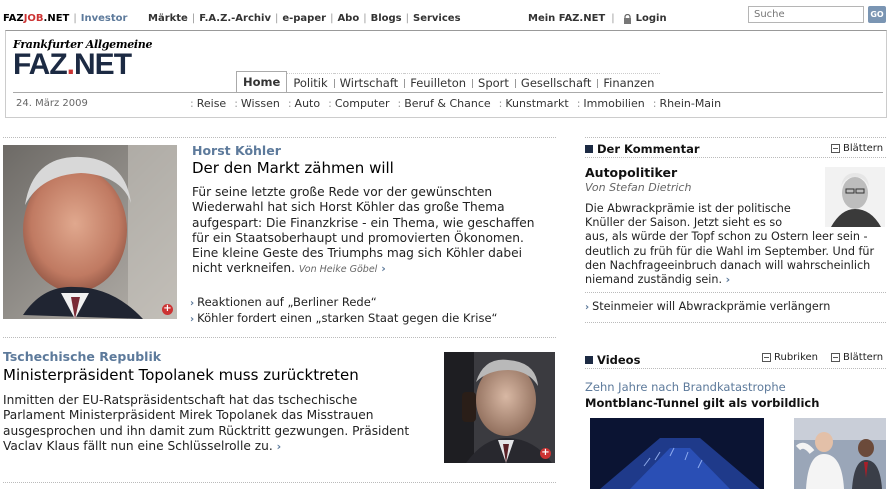 This screenshot has height=489, width=891. I want to click on content-top-rule, so click(279, 137).